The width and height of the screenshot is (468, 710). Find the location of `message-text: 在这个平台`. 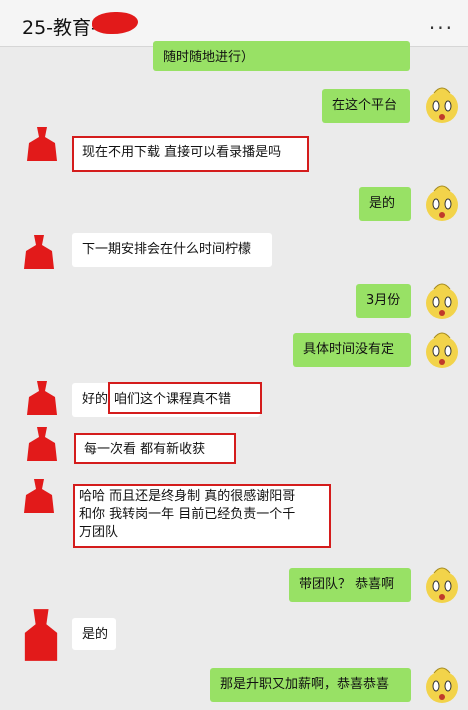

message-text: 在这个平台 is located at coordinates (365, 105).